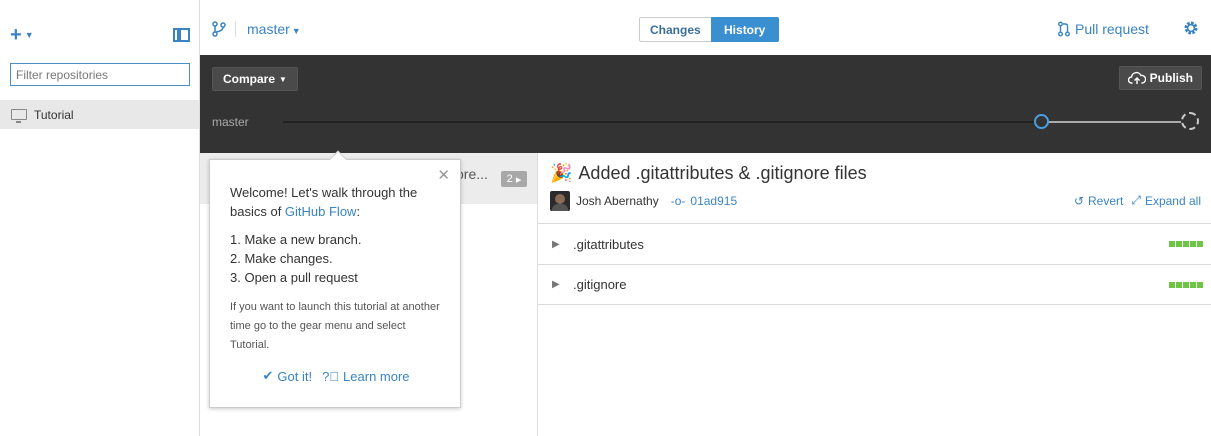 The image size is (1211, 436). What do you see at coordinates (1191, 28) in the screenshot?
I see `gear-icon` at bounding box center [1191, 28].